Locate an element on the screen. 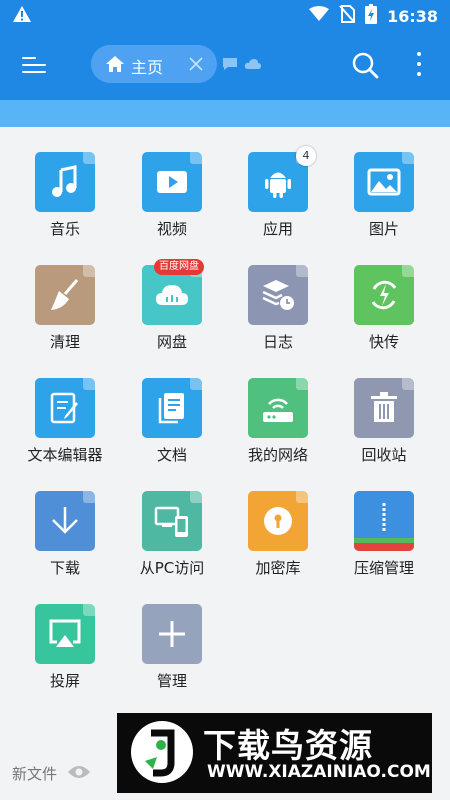 Image resolution: width=450 pixels, height=800 pixels. archive-tile is located at coordinates (384, 521).